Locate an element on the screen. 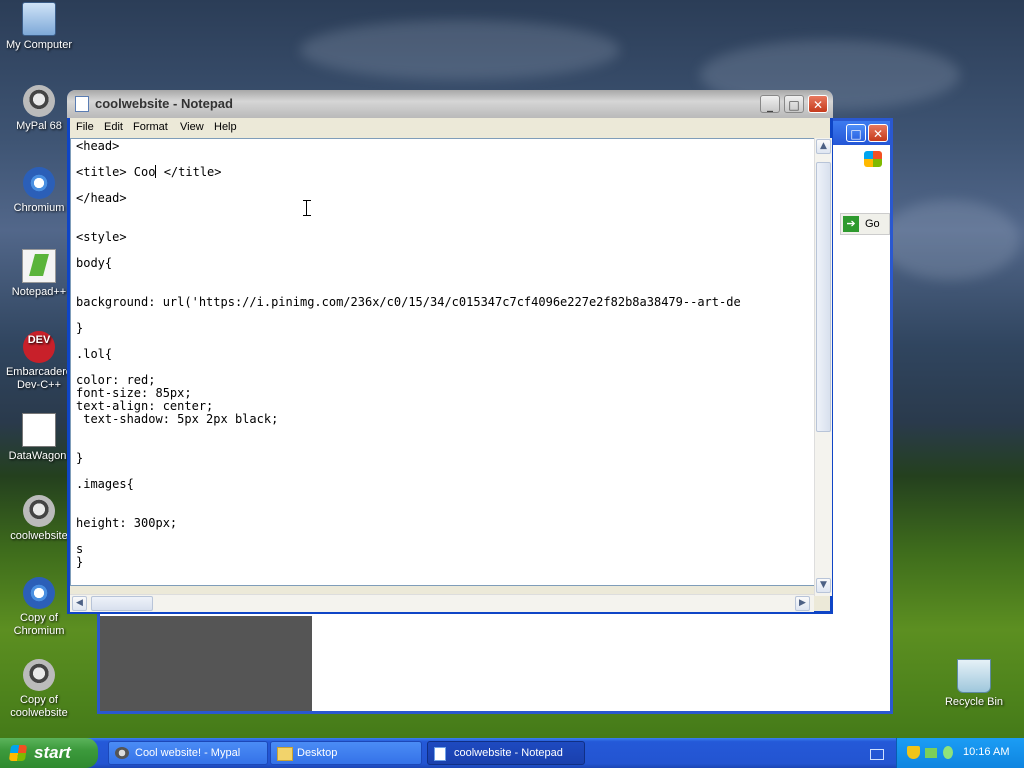 The height and width of the screenshot is (768, 1024). code-line: font-size: 85px; is located at coordinates (134, 393).